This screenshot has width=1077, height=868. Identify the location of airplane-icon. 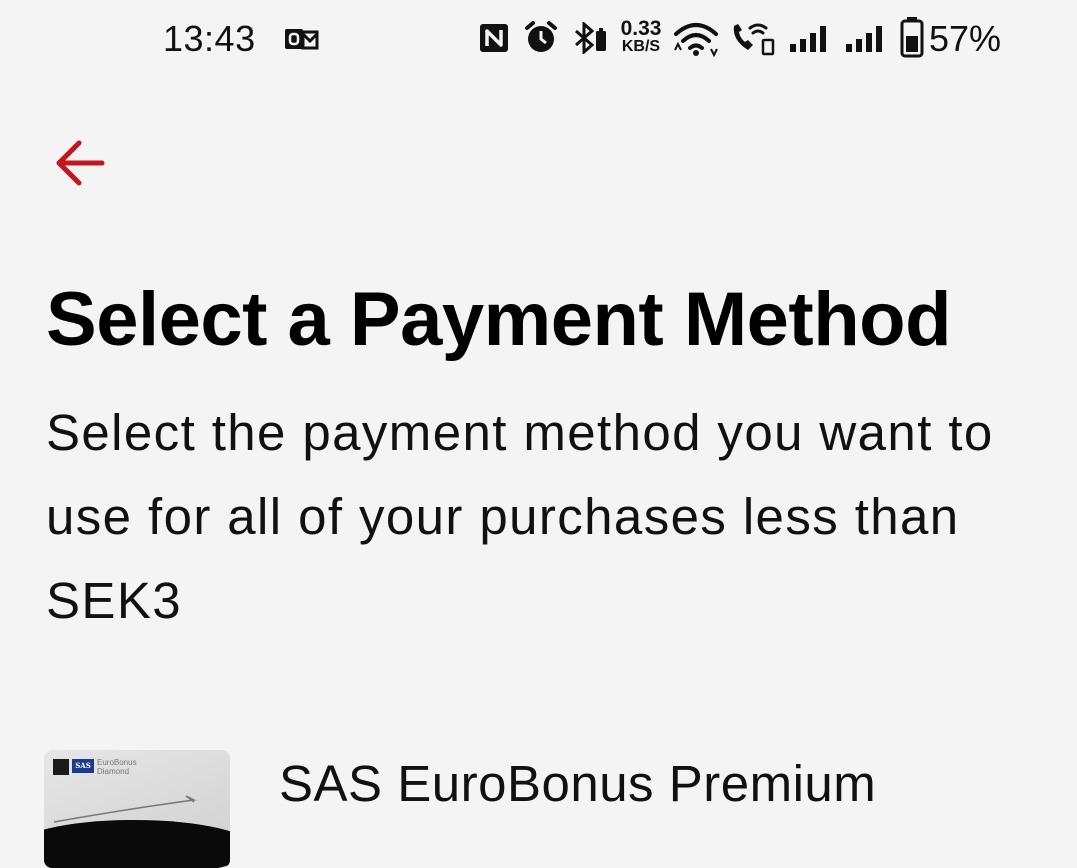
(137, 831).